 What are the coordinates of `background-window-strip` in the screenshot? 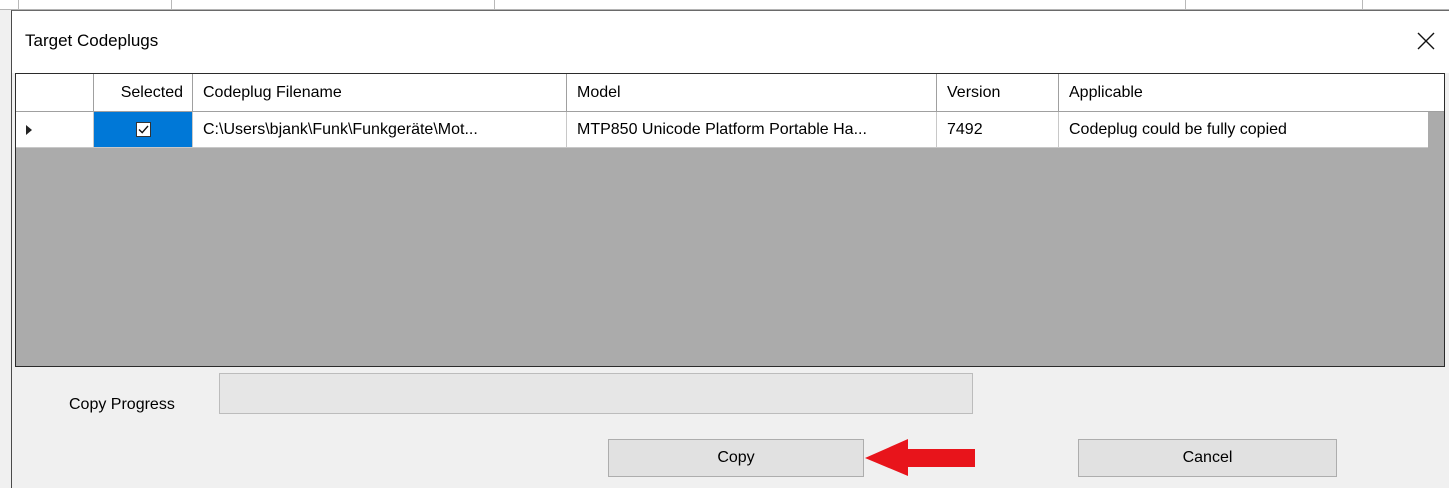 It's located at (724, 5).